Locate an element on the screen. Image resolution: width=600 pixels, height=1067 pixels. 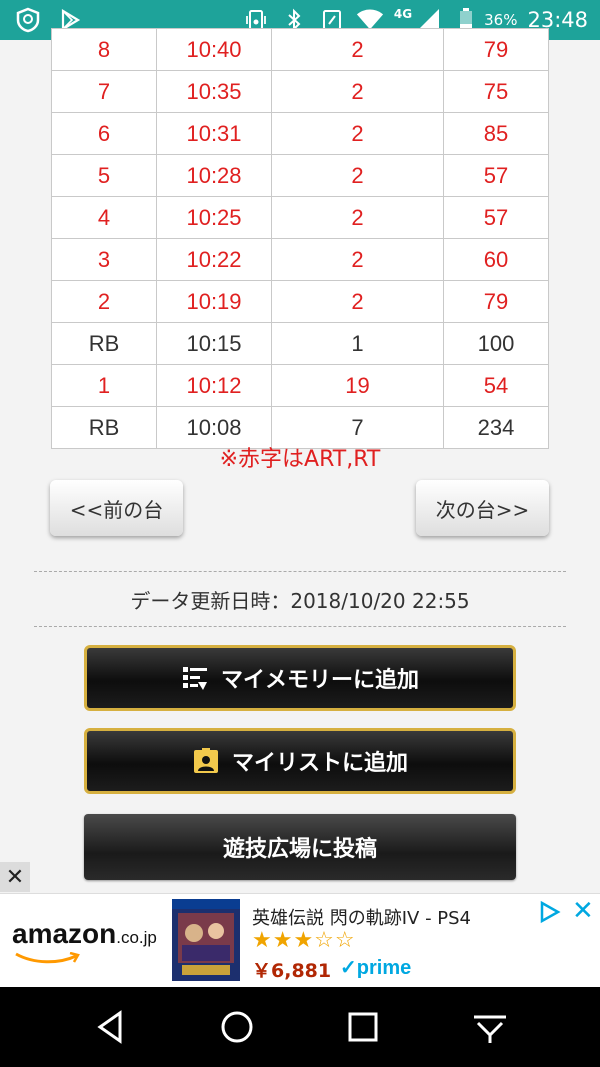
cell-number: RB is located at coordinates (104, 343).